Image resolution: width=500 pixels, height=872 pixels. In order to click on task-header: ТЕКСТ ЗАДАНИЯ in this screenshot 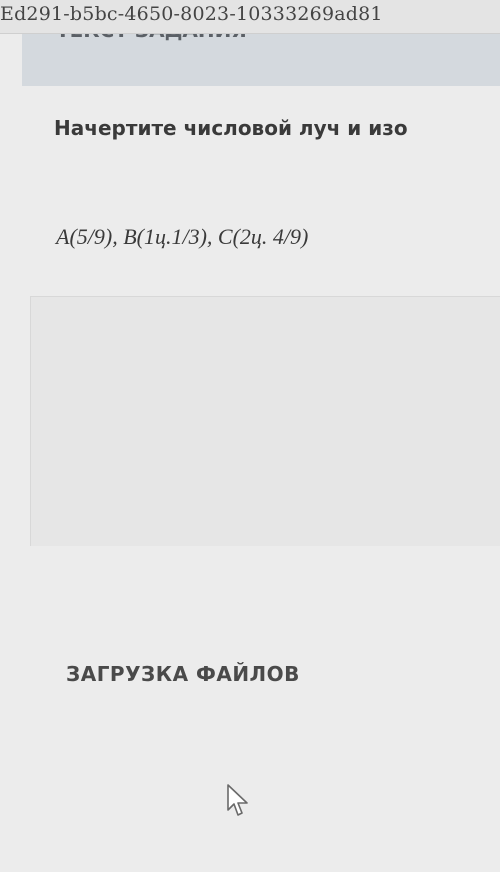, I will do `click(261, 60)`.